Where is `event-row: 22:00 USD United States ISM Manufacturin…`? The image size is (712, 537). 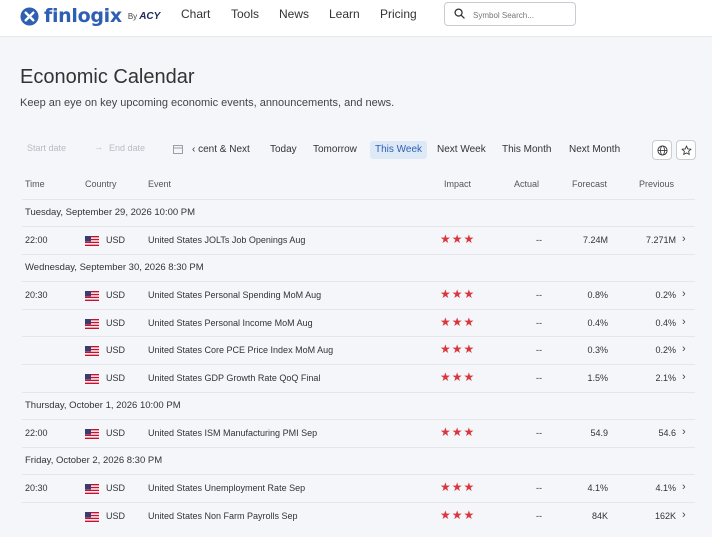 event-row: 22:00 USD United States ISM Manufacturin… is located at coordinates (358, 433).